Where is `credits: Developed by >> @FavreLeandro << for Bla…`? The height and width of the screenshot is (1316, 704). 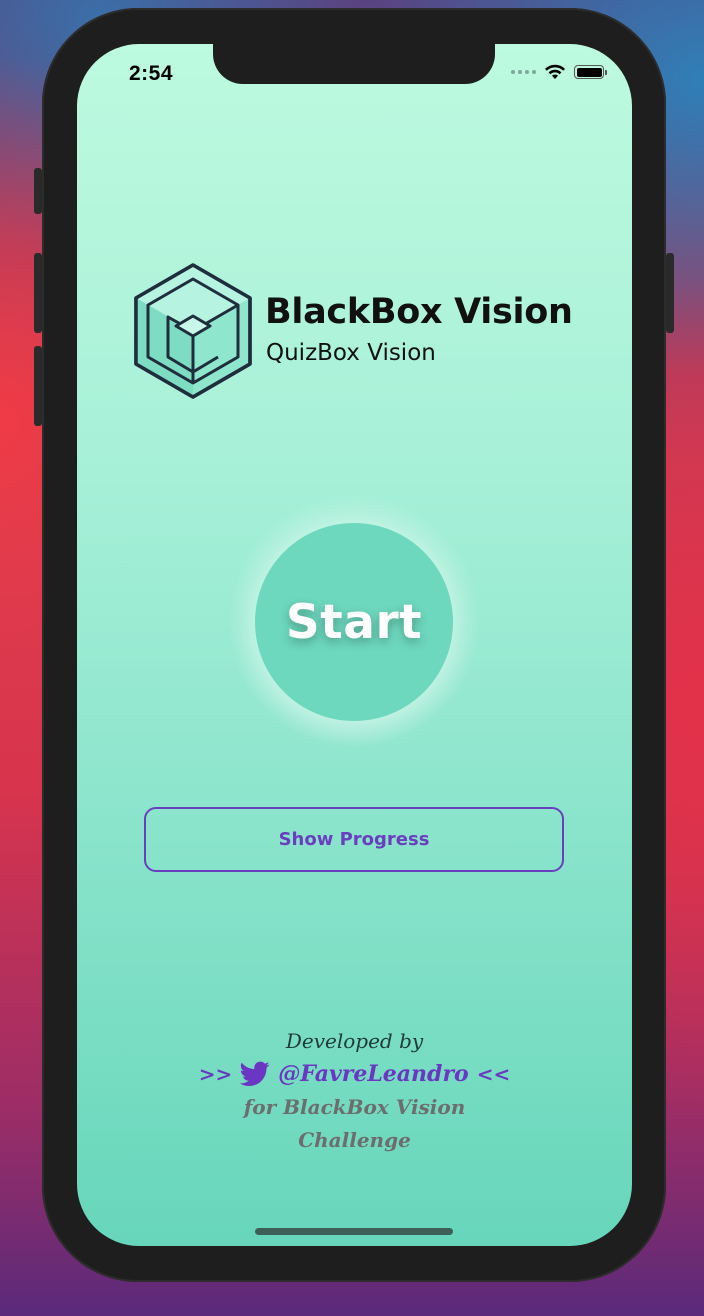 credits: Developed by >> @FavreLeandro << for Bla… is located at coordinates (354, 1090).